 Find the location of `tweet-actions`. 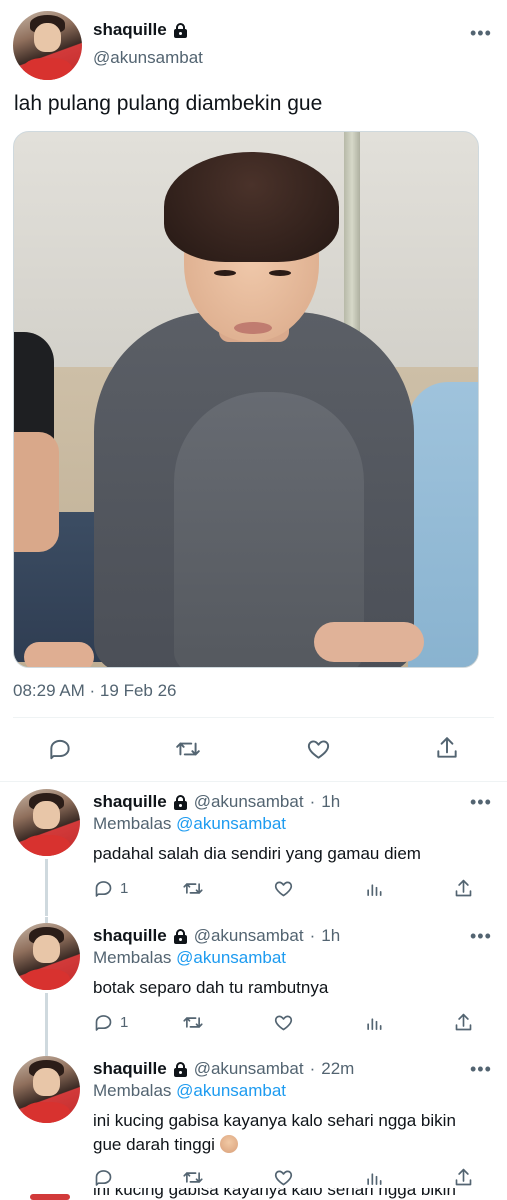

tweet-actions is located at coordinates (253, 749).